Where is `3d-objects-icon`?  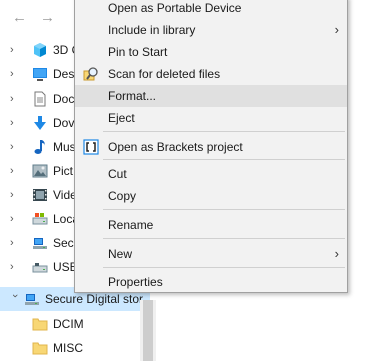 3d-objects-icon is located at coordinates (40, 50).